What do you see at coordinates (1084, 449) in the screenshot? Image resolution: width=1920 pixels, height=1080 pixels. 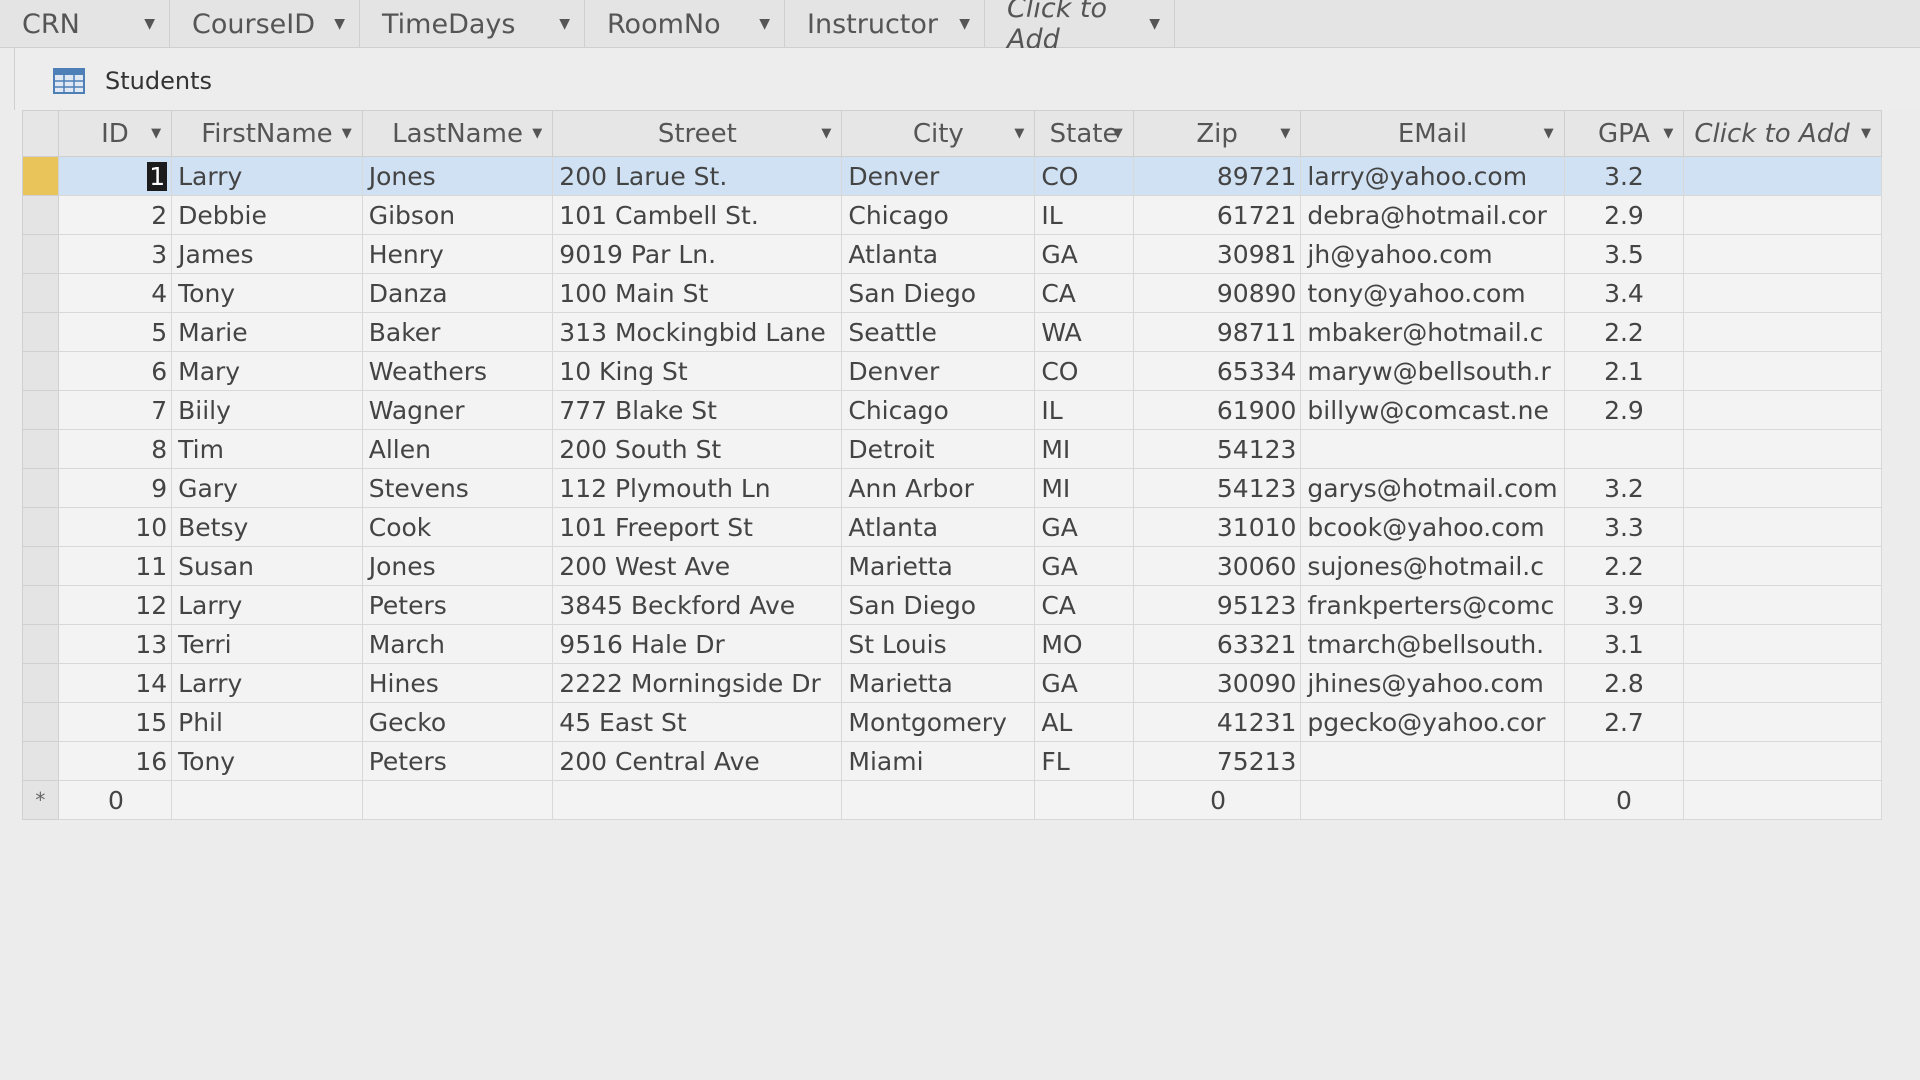 I see `cell-state: MI` at bounding box center [1084, 449].